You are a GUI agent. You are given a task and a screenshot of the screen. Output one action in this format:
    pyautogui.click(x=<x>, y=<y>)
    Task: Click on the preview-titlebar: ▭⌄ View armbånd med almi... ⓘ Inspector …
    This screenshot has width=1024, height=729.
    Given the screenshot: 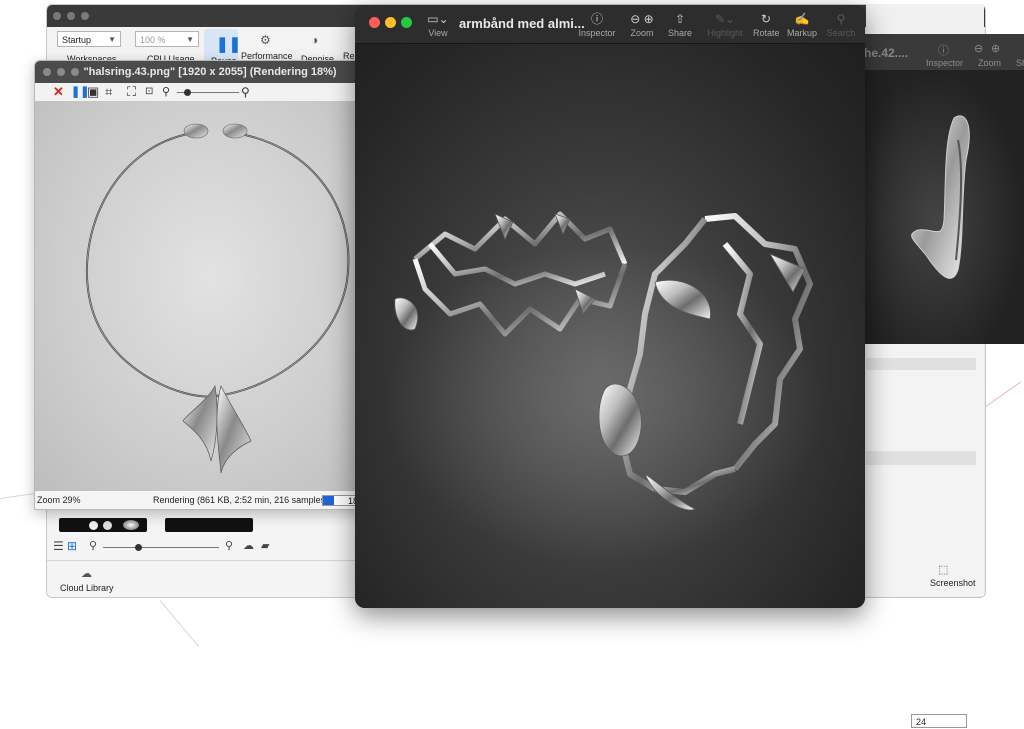 What is the action you would take?
    pyautogui.click(x=610, y=24)
    